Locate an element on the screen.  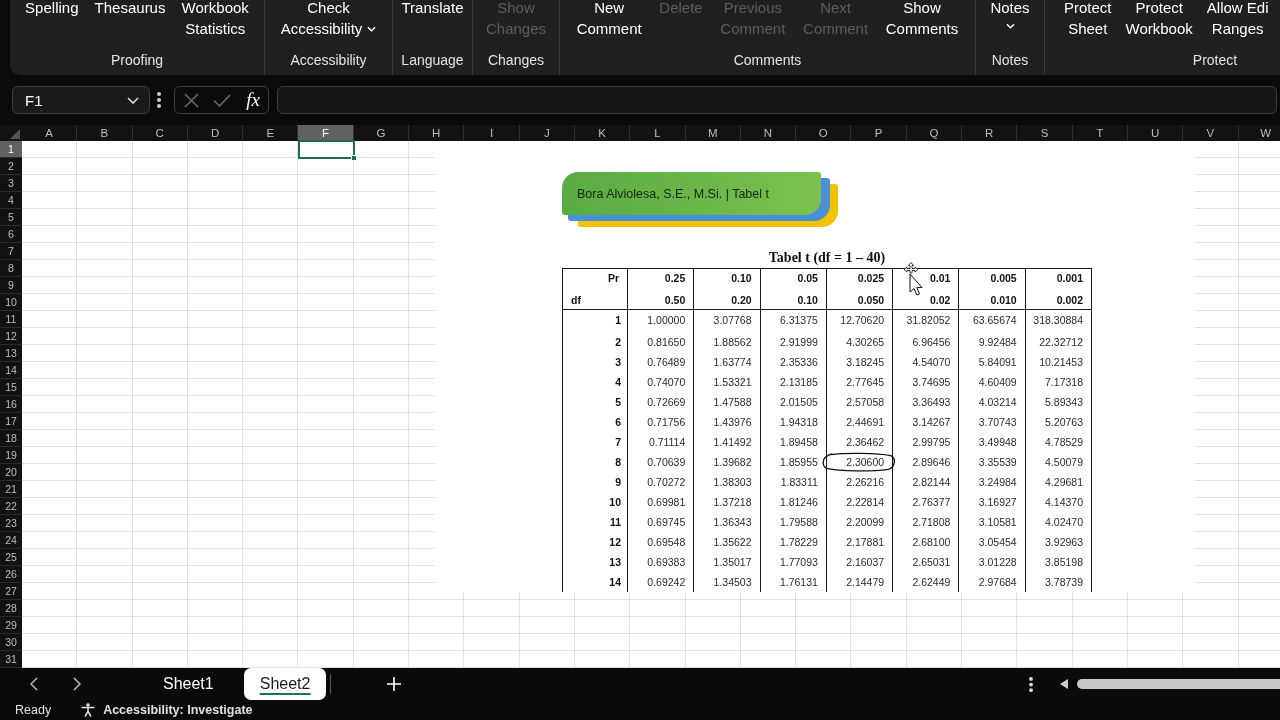
row-header: 23 is located at coordinates (11, 523).